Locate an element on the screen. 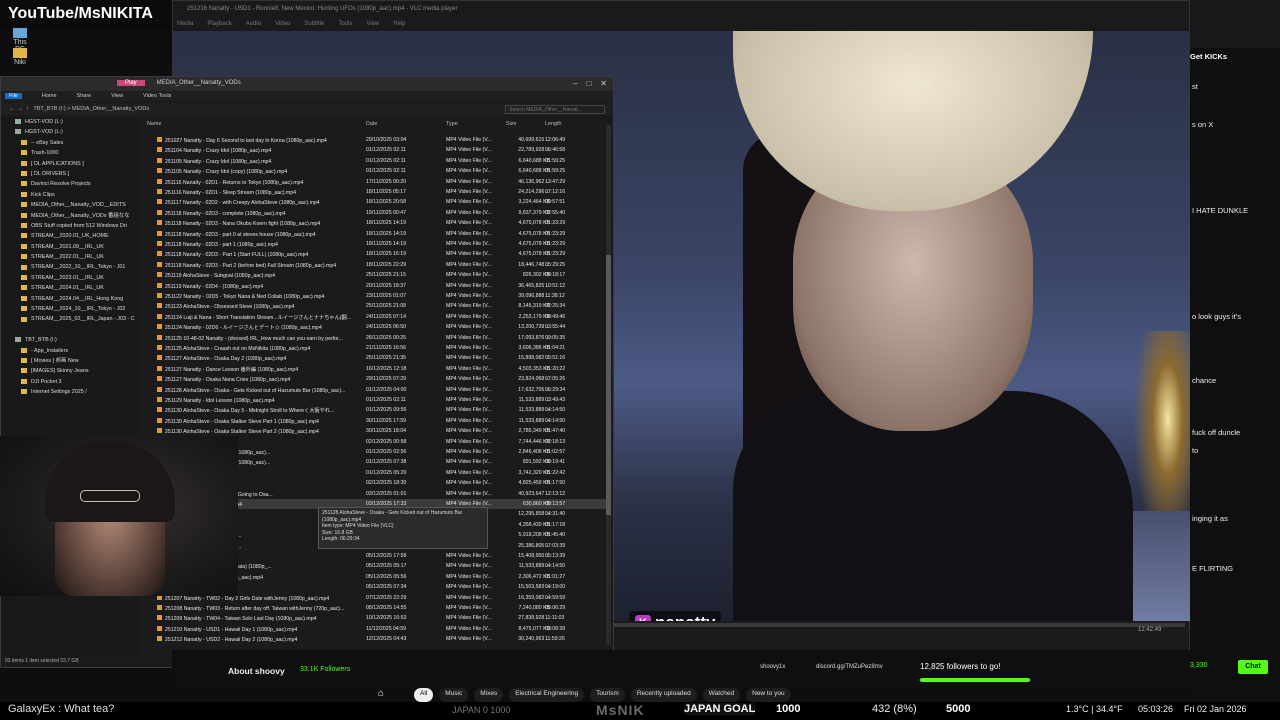 This screenshot has width=1280, height=720. nav-folder: DJI Pocket 3 is located at coordinates (70, 382).